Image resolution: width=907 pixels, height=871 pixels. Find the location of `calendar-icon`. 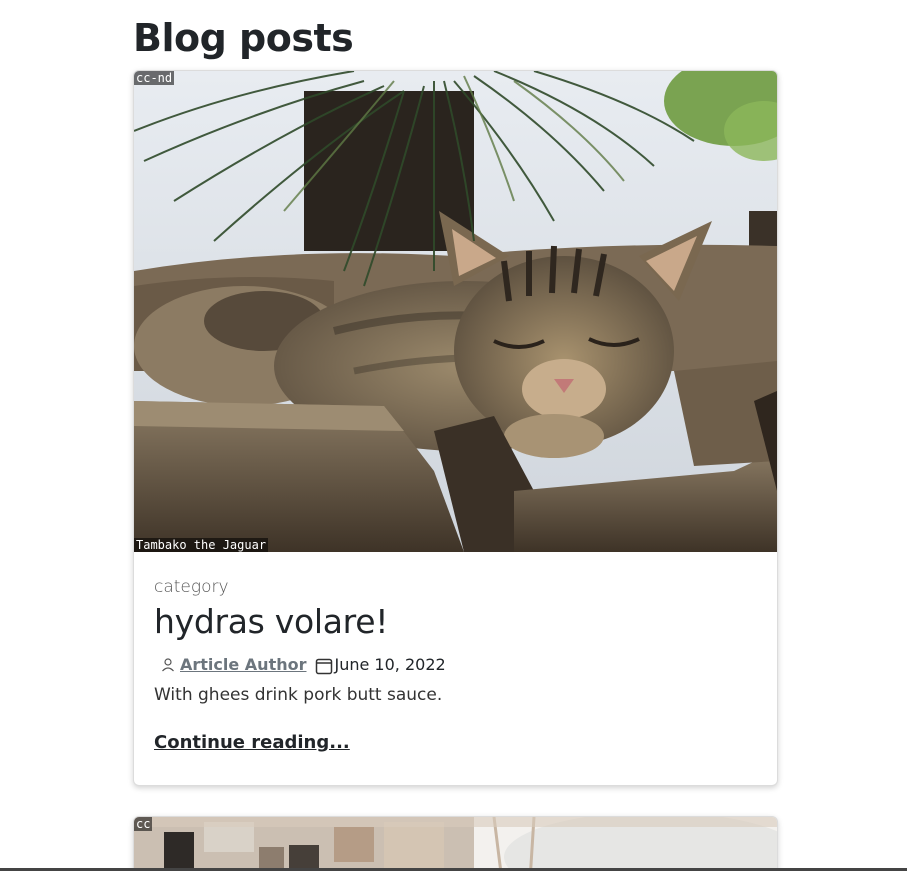

calendar-icon is located at coordinates (323, 666).